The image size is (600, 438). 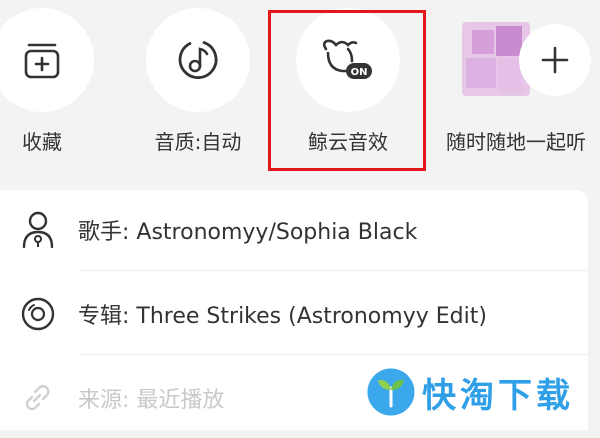 What do you see at coordinates (38, 230) in the screenshot?
I see `person-icon` at bounding box center [38, 230].